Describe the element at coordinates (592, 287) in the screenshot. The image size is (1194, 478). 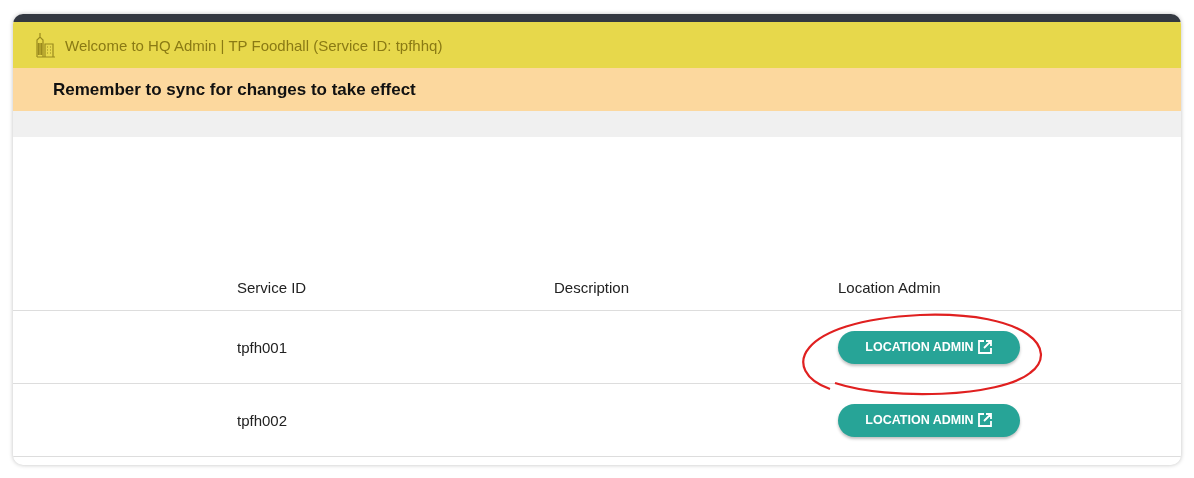
I see `column-header: Description` at that location.